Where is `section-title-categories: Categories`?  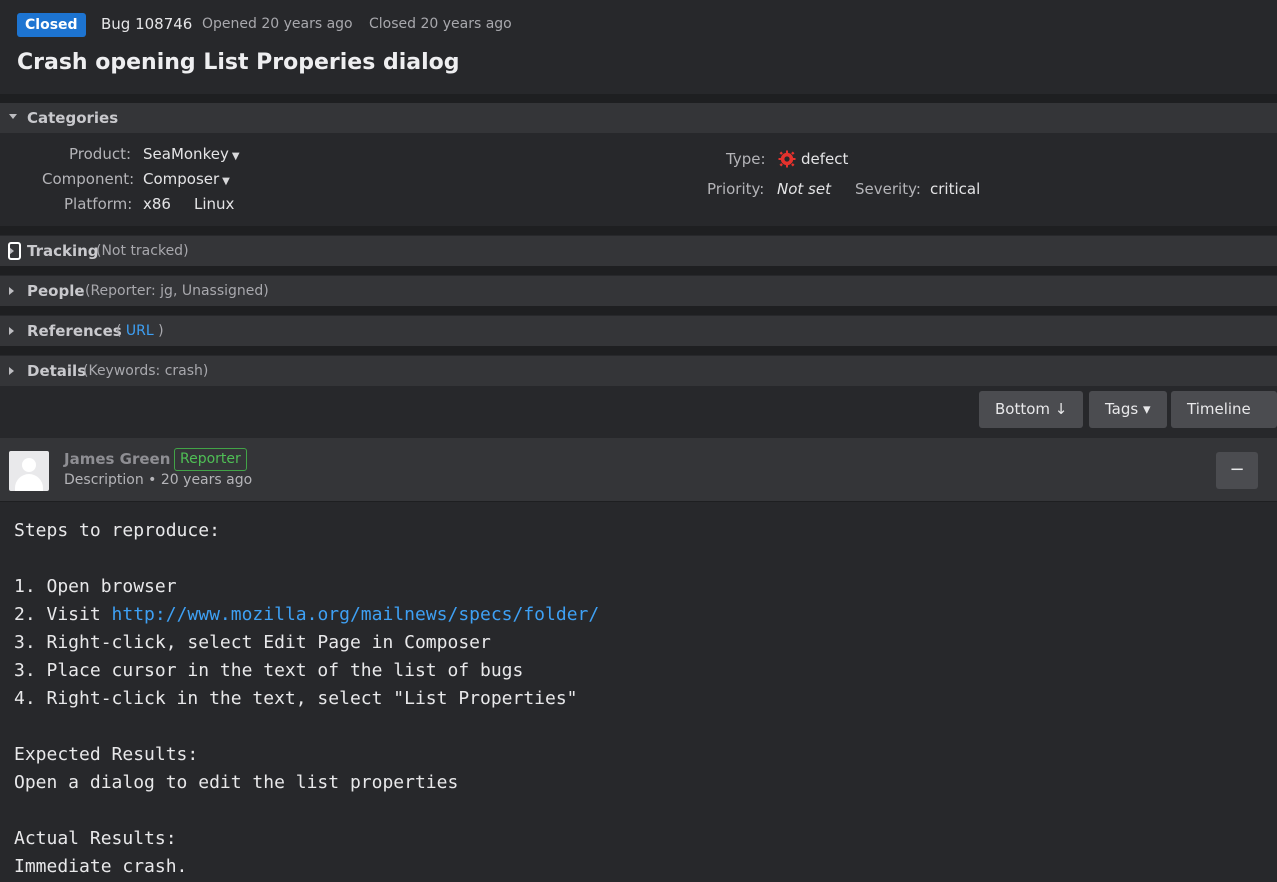
section-title-categories: Categories is located at coordinates (73, 118).